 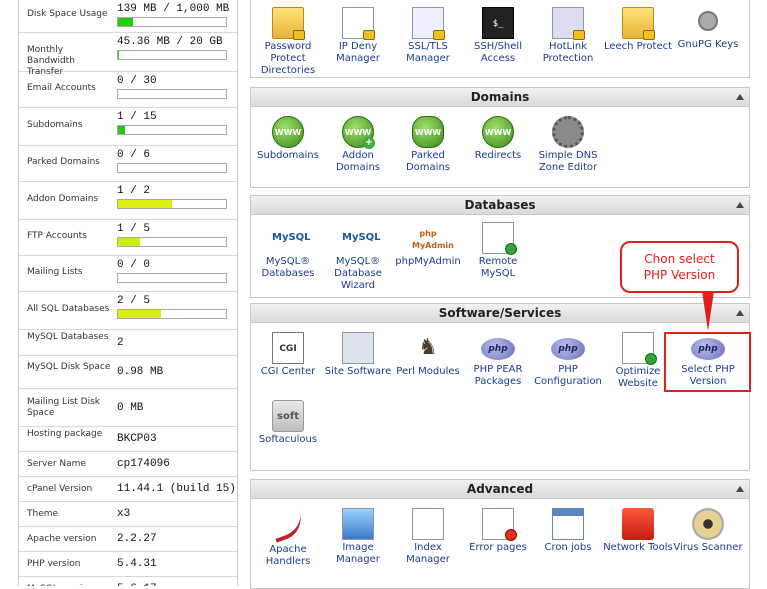 I want to click on apache-feather-icon, so click(x=288, y=527).